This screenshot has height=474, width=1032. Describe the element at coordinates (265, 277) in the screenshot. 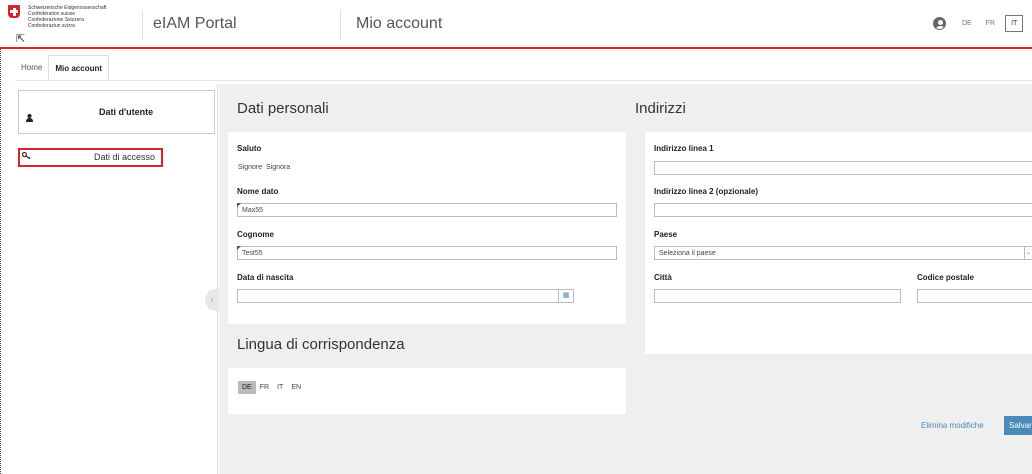

I see `birthdate-label: Data di nascita` at that location.